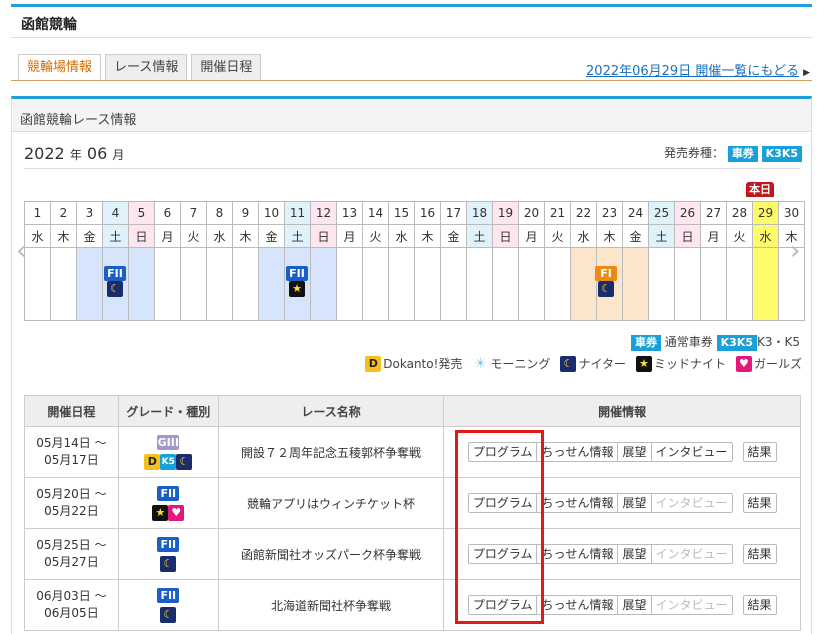 The width and height of the screenshot is (818, 634). Describe the element at coordinates (602, 364) in the screenshot. I see `legend-night: ナイター` at that location.